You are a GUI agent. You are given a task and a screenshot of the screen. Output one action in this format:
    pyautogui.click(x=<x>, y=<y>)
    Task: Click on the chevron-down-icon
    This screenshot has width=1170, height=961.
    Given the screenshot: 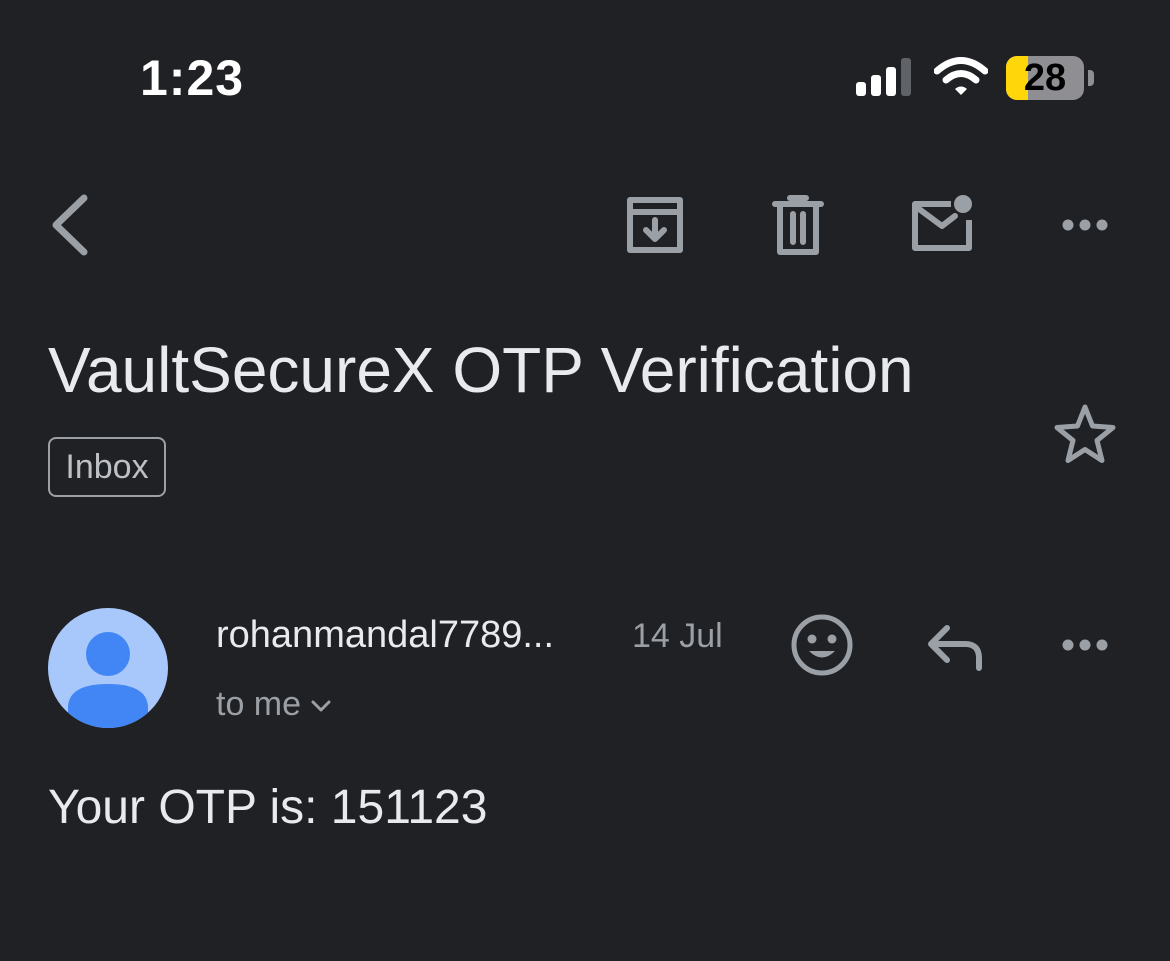 What is the action you would take?
    pyautogui.click(x=321, y=706)
    